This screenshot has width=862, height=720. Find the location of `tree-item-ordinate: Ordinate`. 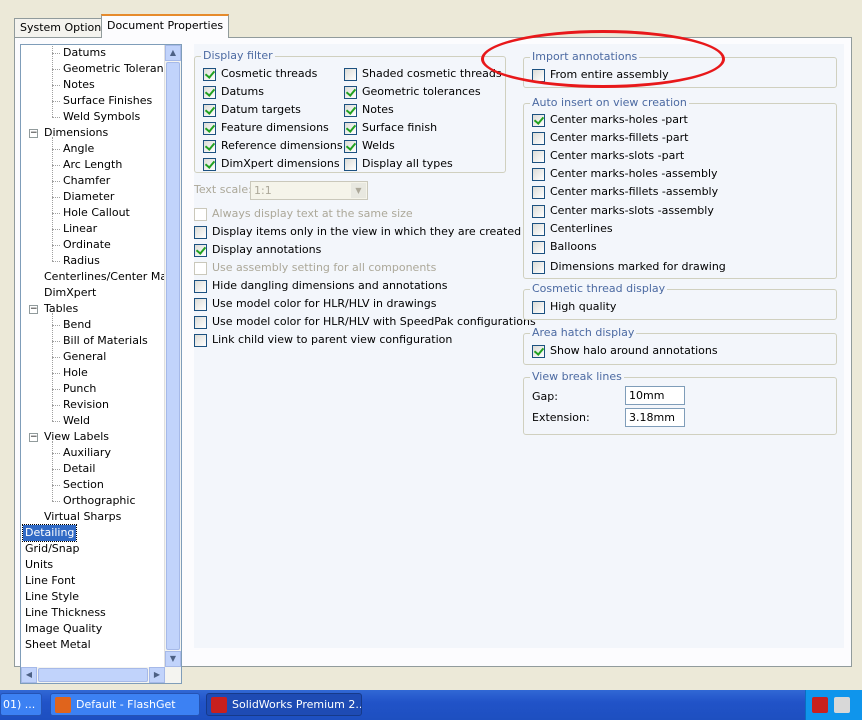

tree-item-ordinate: Ordinate is located at coordinates (87, 245).